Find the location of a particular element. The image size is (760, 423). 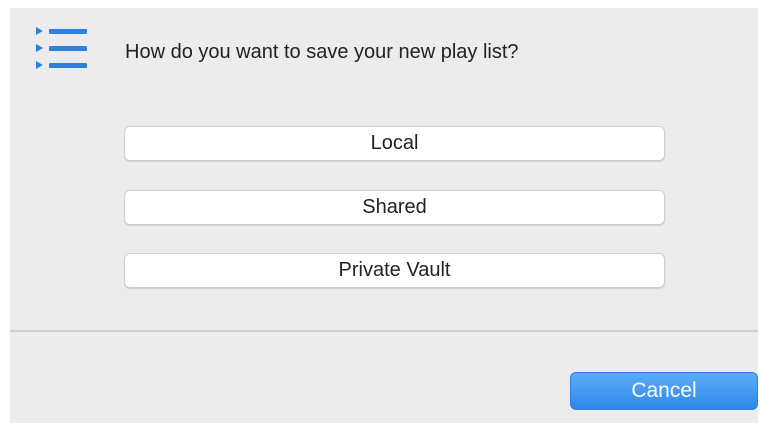

private-vault-option-button: Private Vault is located at coordinates (394, 270).